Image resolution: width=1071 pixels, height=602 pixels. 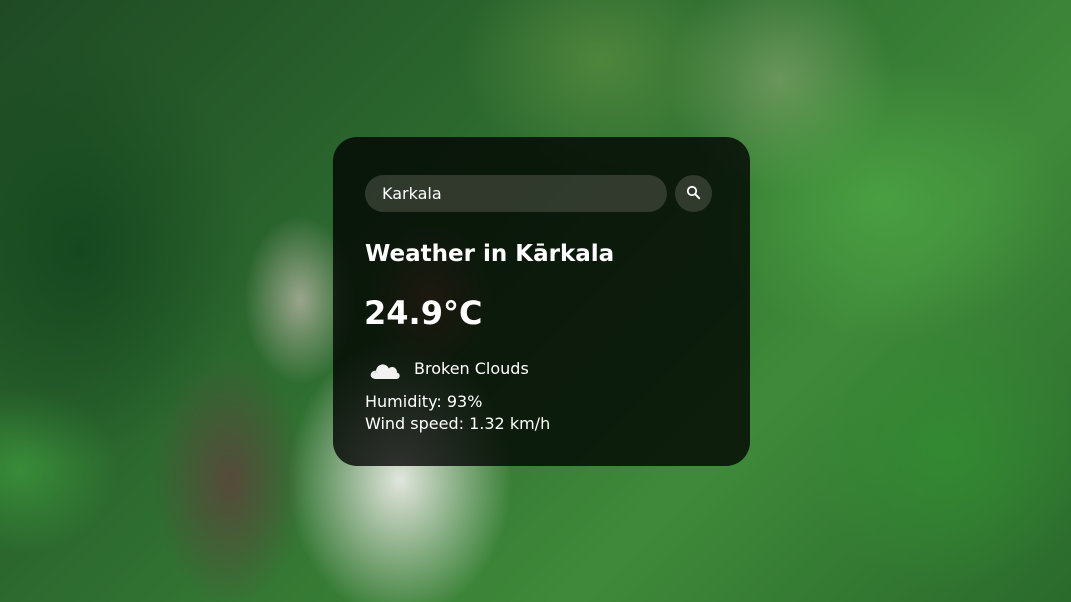 What do you see at coordinates (540, 369) in the screenshot?
I see `condition-row: Broken Clouds` at bounding box center [540, 369].